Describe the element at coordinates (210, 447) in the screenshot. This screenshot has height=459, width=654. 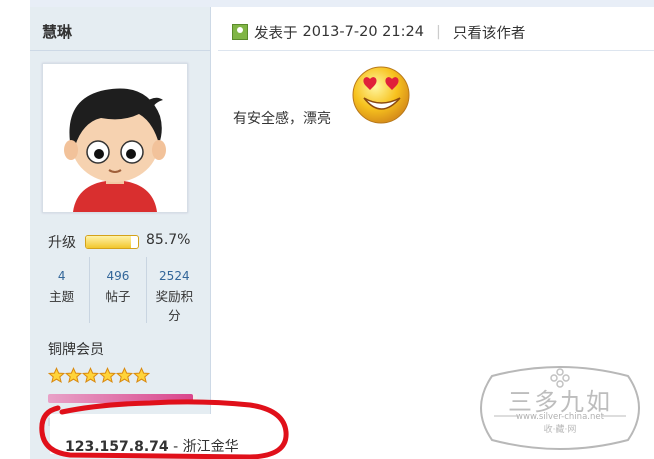
I see `ip-city: 浙江金华` at that location.